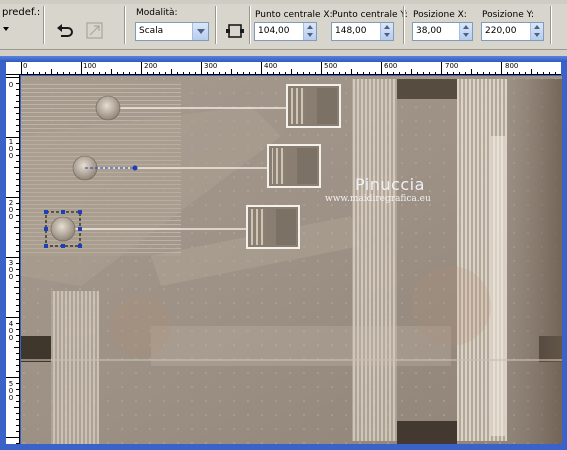 Image resolution: width=567 pixels, height=450 pixels. Describe the element at coordinates (390, 184) in the screenshot. I see `watermark-title: Pinuccia` at that location.